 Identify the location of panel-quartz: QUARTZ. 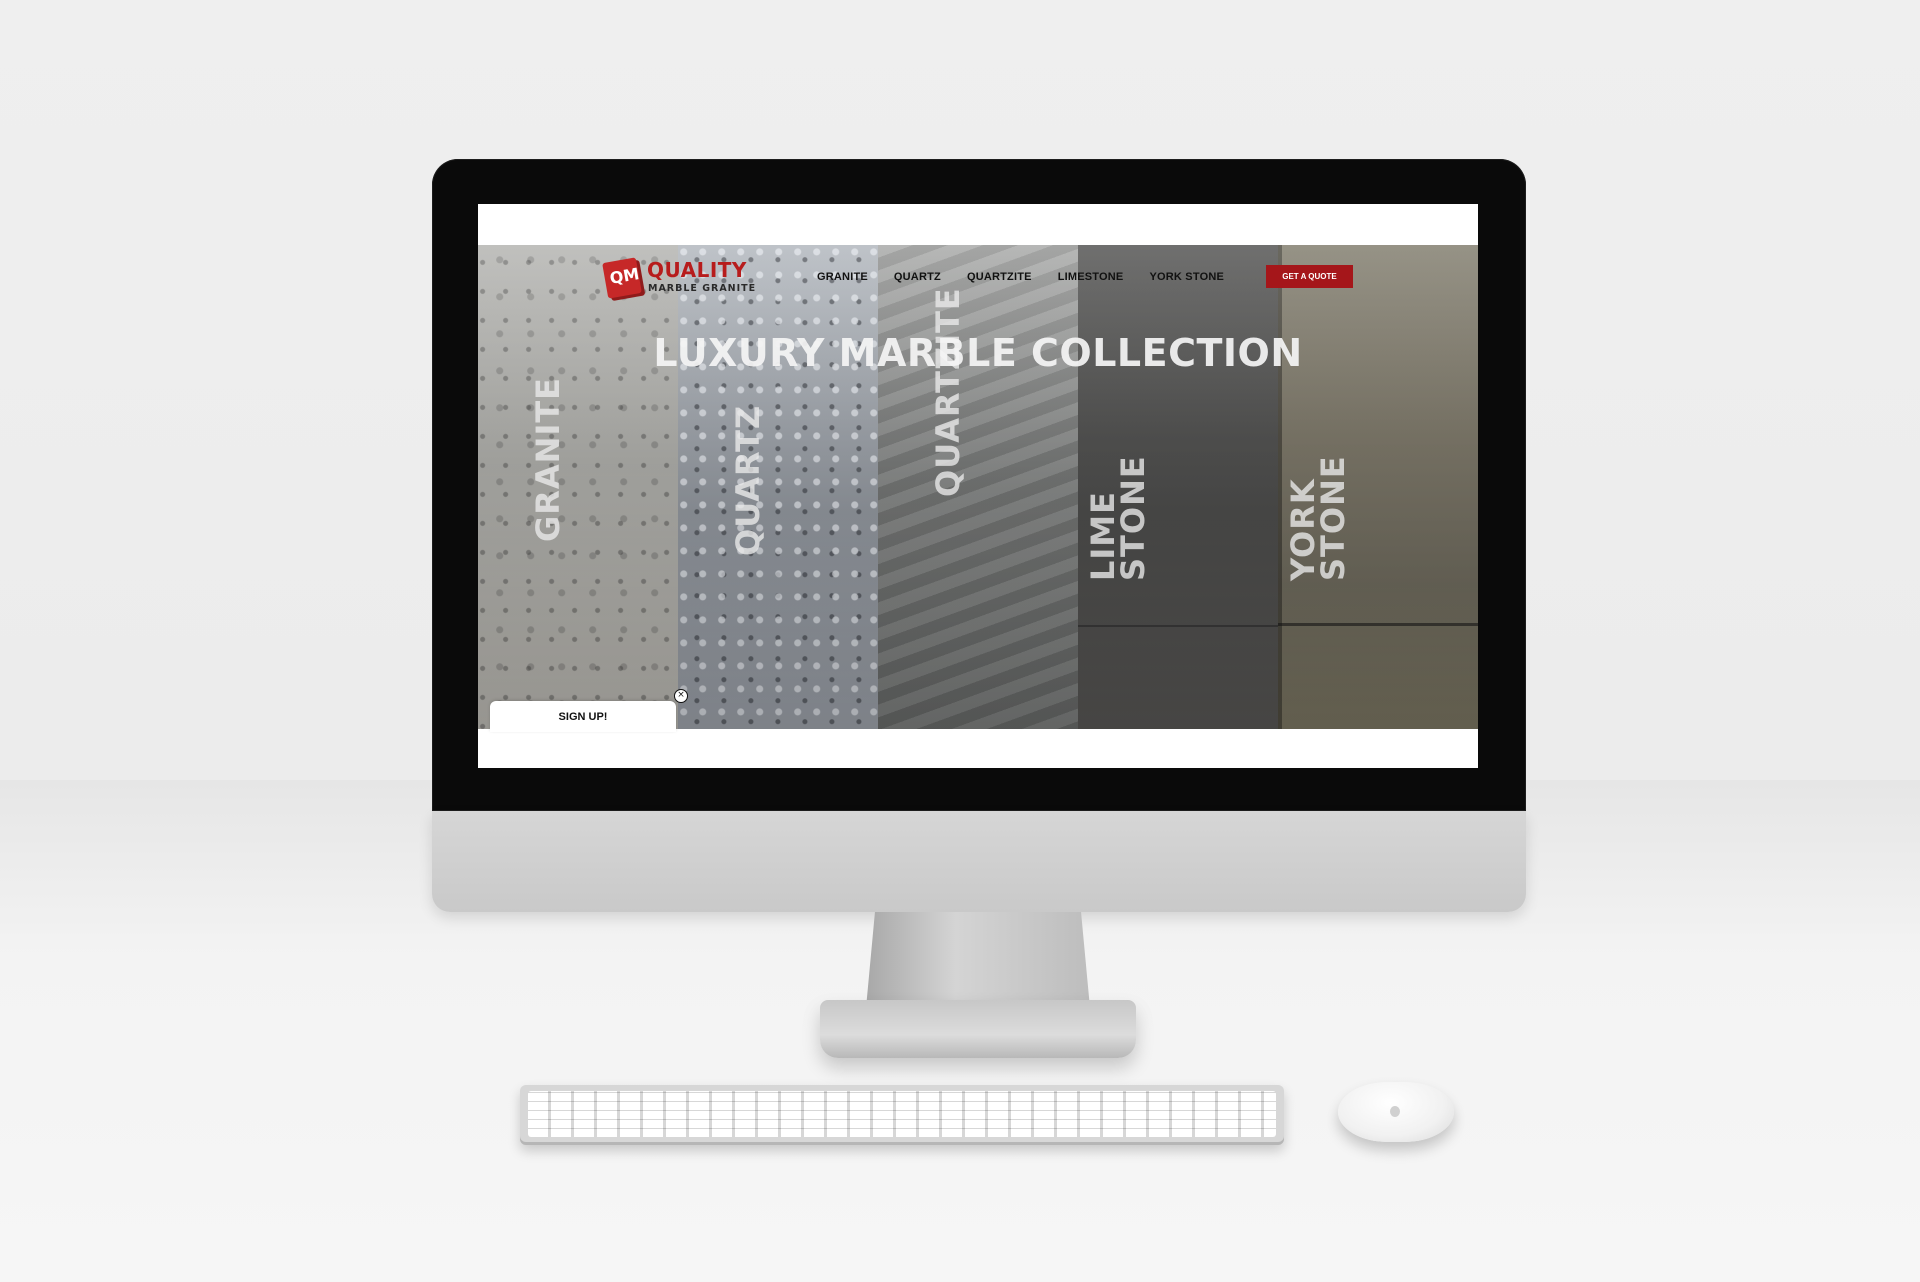
(778, 487).